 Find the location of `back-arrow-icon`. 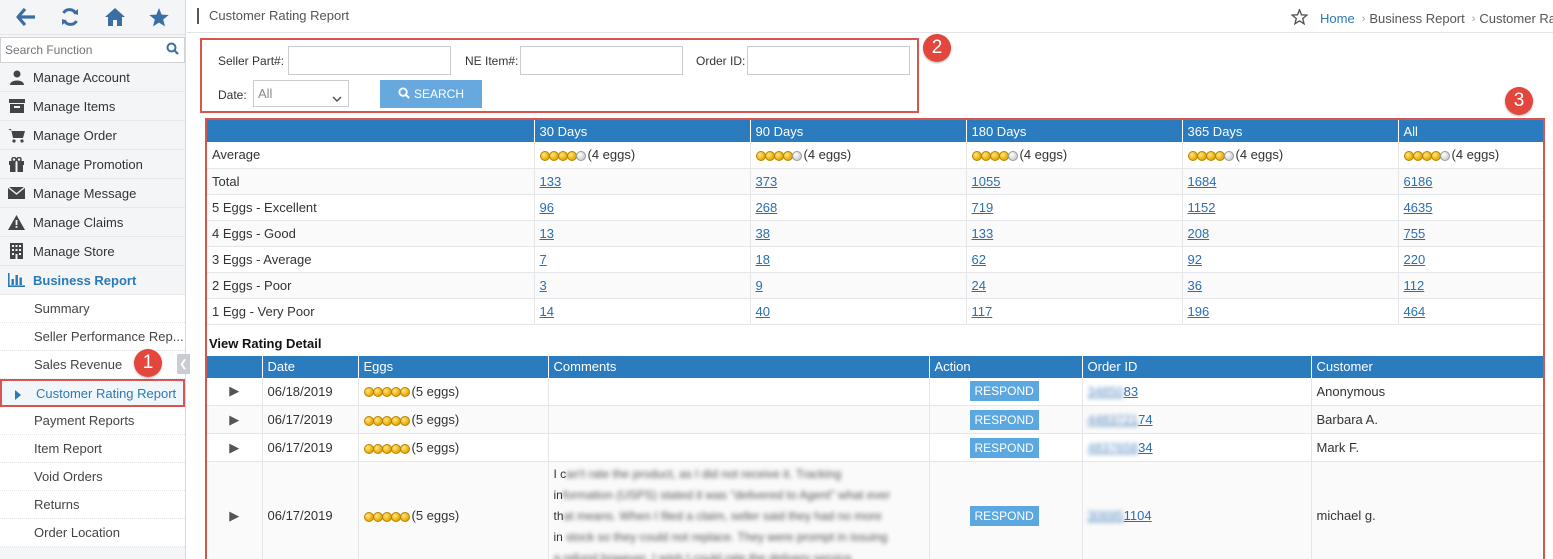

back-arrow-icon is located at coordinates (26, 17).